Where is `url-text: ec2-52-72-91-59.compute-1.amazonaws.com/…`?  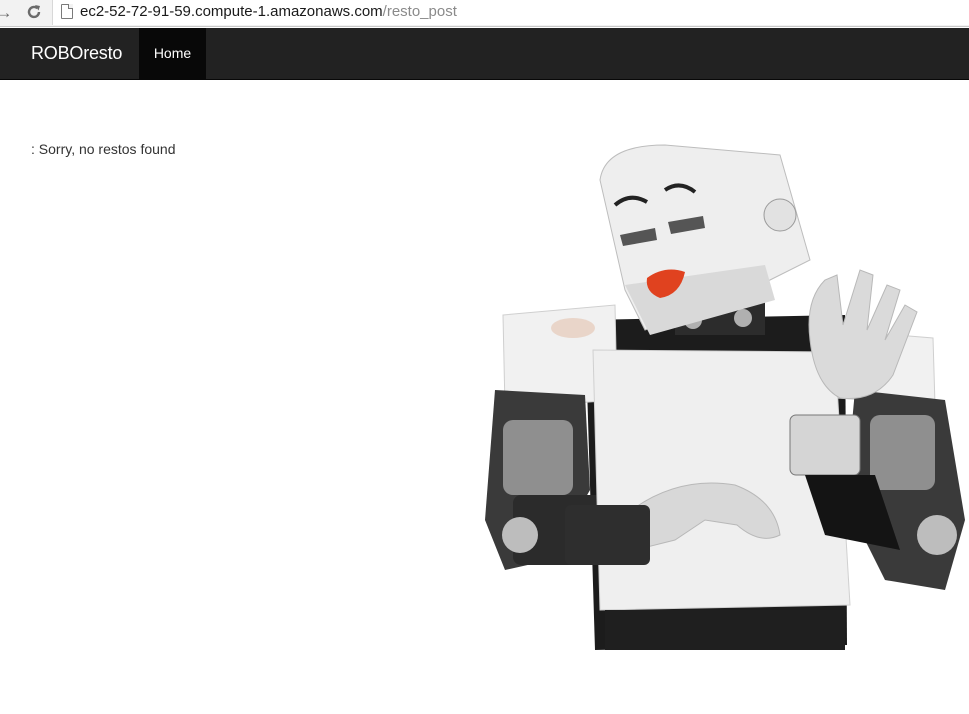
url-text: ec2-52-72-91-59.compute-1.amazonaws.com/… is located at coordinates (268, 11).